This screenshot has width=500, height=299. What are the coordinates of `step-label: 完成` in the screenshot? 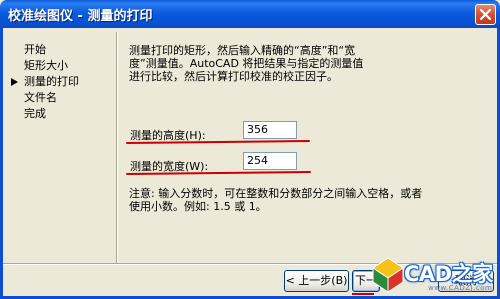 It's located at (35, 113).